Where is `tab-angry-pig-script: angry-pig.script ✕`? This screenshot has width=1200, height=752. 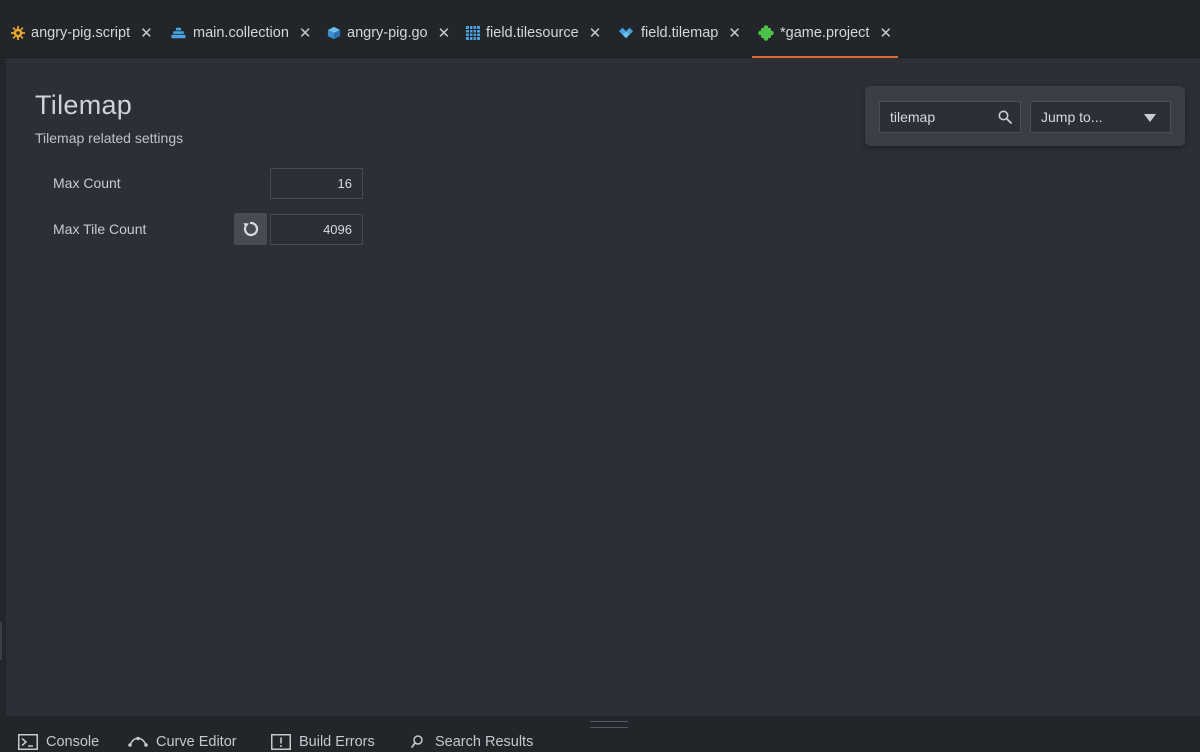 tab-angry-pig-script: angry-pig.script ✕ is located at coordinates (82, 33).